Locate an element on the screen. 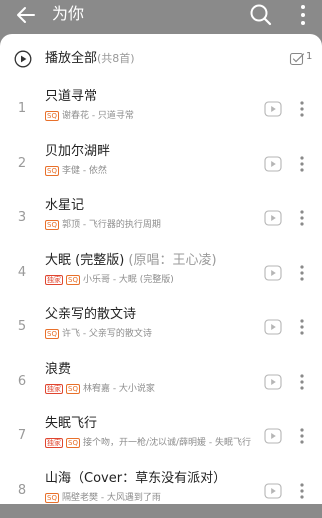 This screenshot has width=322, height=518. search-icon is located at coordinates (261, 15).